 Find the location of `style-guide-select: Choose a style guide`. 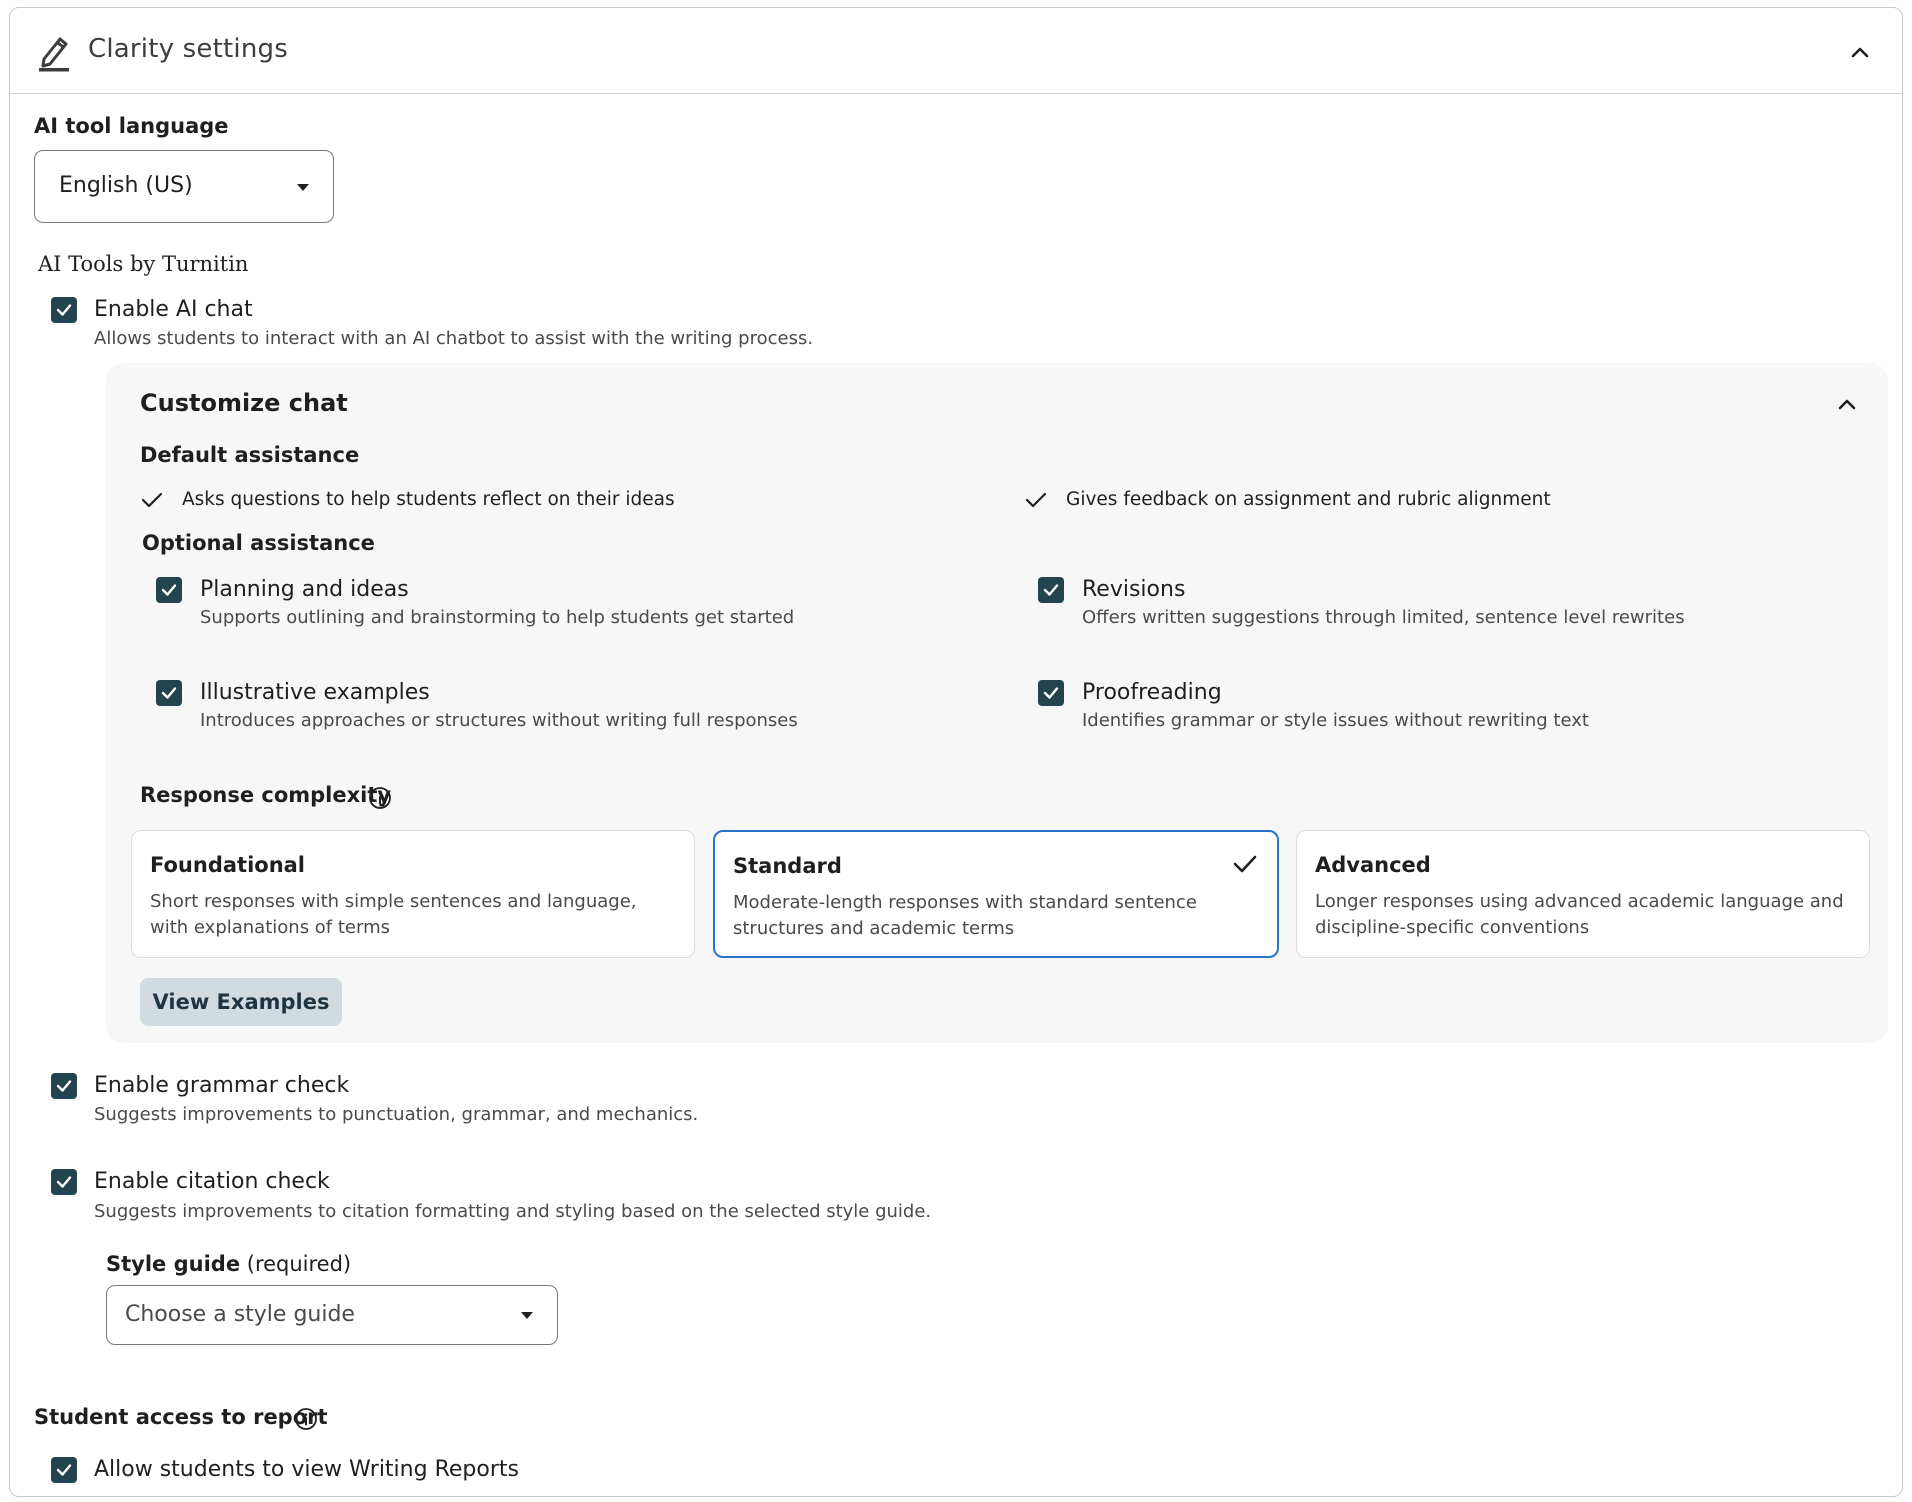

style-guide-select: Choose a style guide is located at coordinates (332, 1315).